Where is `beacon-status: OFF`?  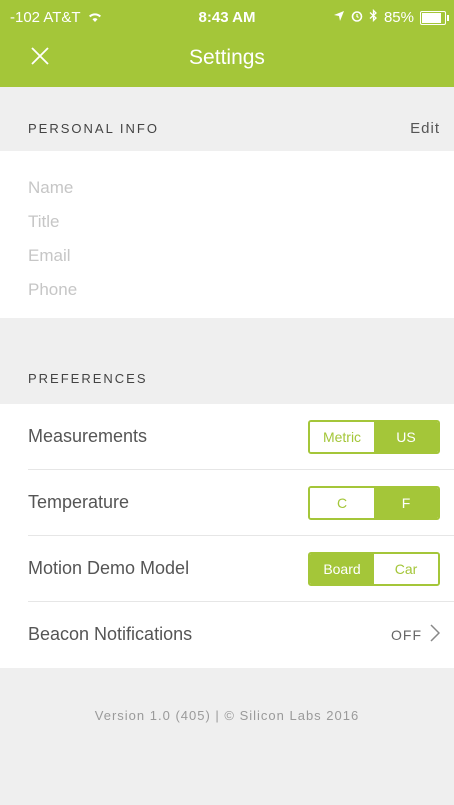 beacon-status: OFF is located at coordinates (406, 634).